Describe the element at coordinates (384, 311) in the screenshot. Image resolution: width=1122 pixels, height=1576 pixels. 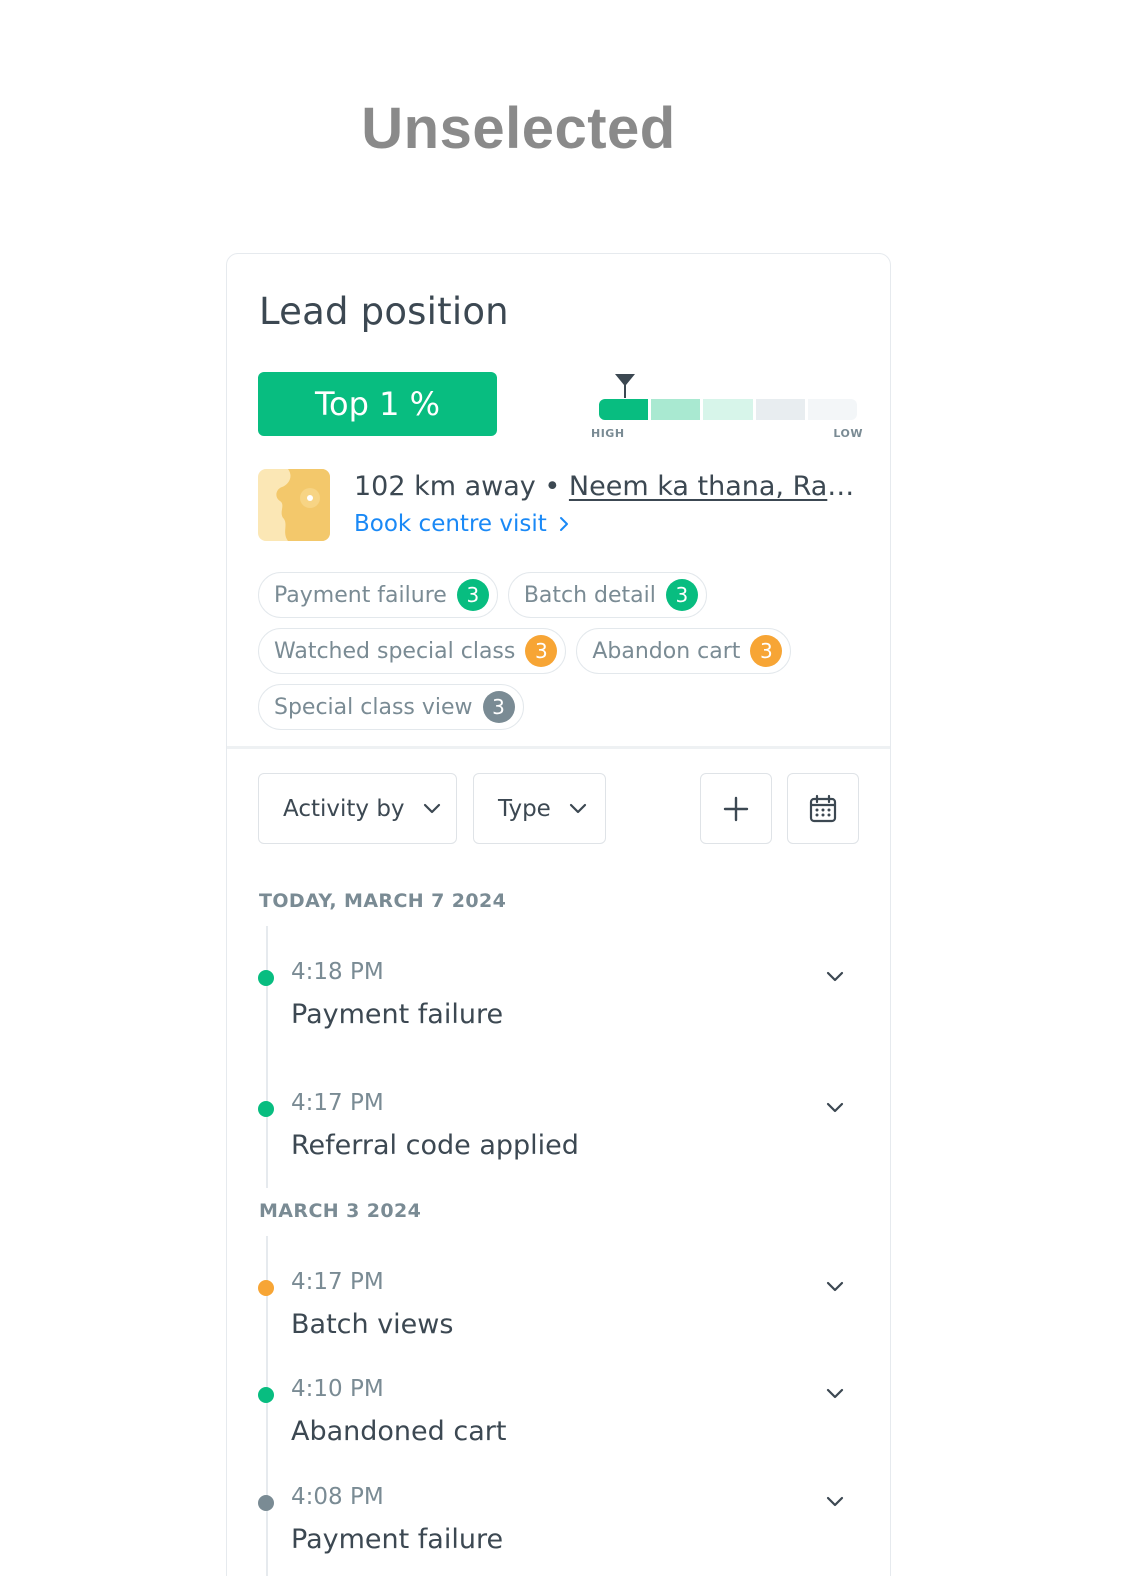
I see `card-title: Lead position` at that location.